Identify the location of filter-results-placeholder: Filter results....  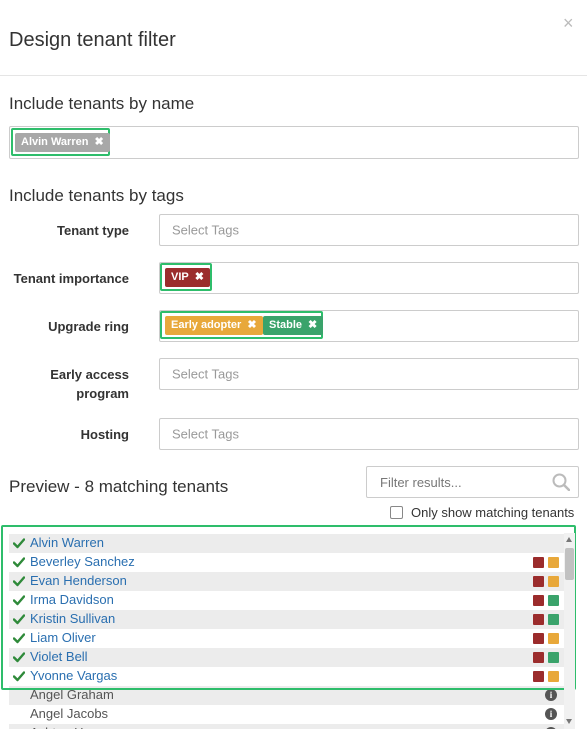
(421, 482).